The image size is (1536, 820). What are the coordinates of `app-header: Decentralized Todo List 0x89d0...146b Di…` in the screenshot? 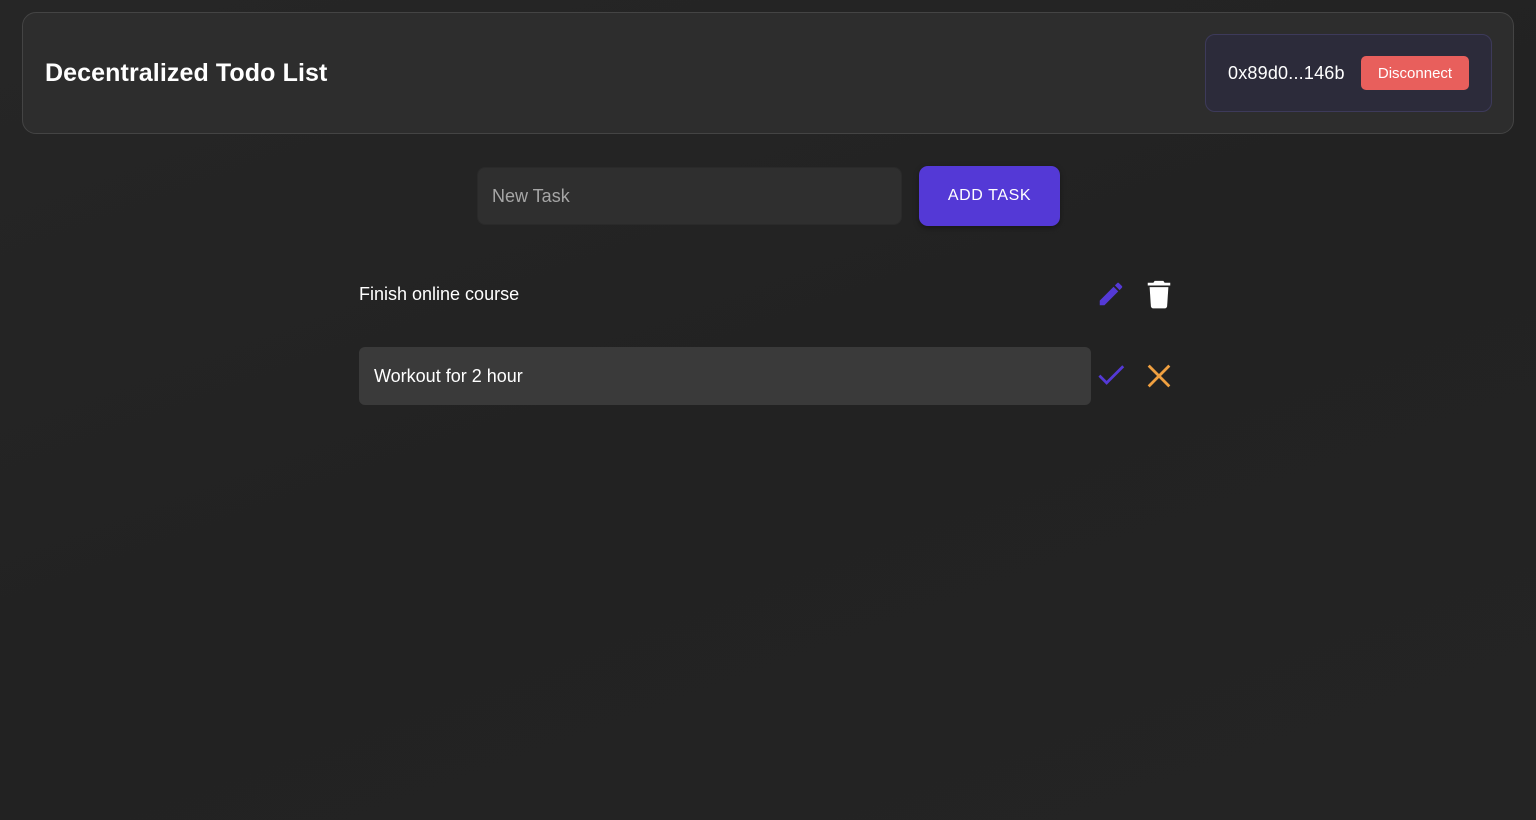 It's located at (768, 73).